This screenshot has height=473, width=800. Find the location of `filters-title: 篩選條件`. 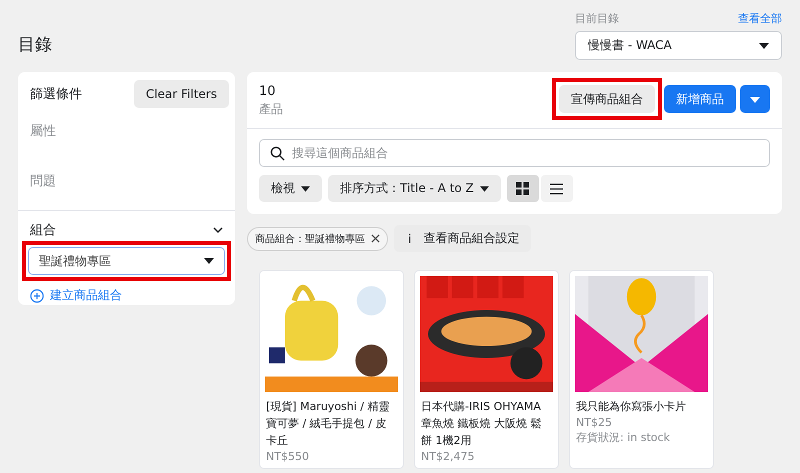

filters-title: 篩選條件 is located at coordinates (56, 94).